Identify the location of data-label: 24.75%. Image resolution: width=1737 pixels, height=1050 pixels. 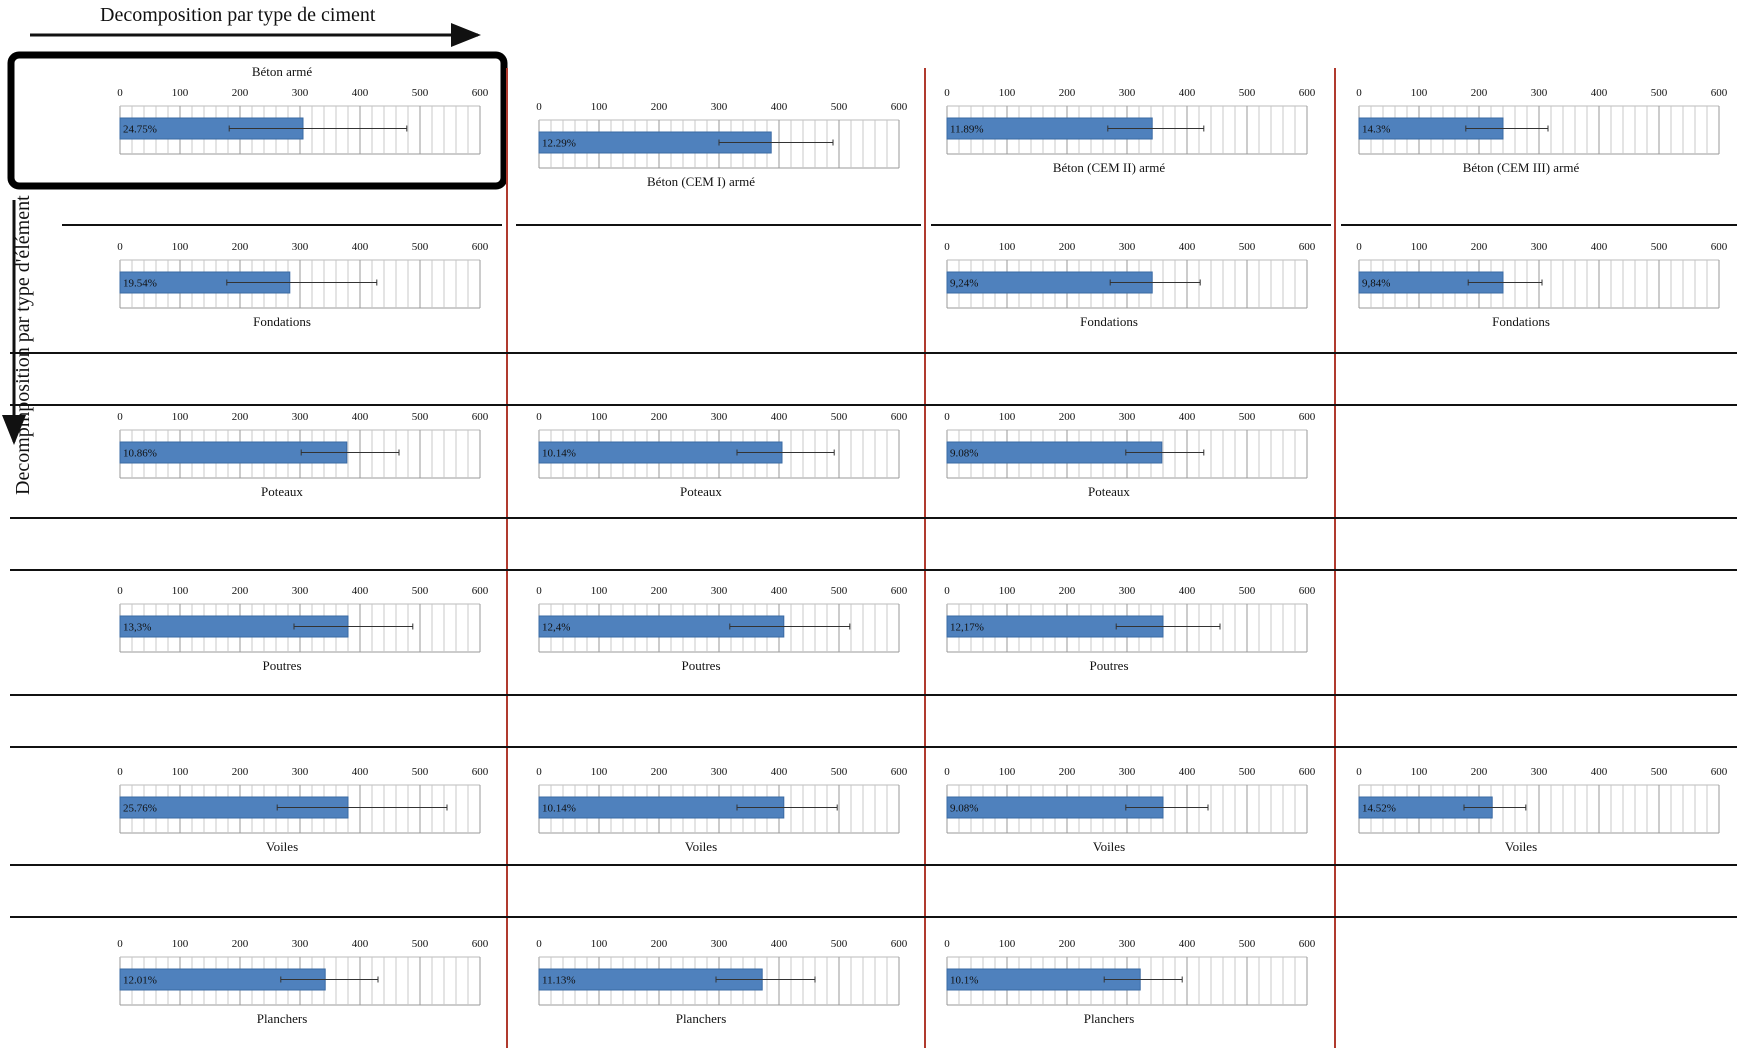
(140, 130).